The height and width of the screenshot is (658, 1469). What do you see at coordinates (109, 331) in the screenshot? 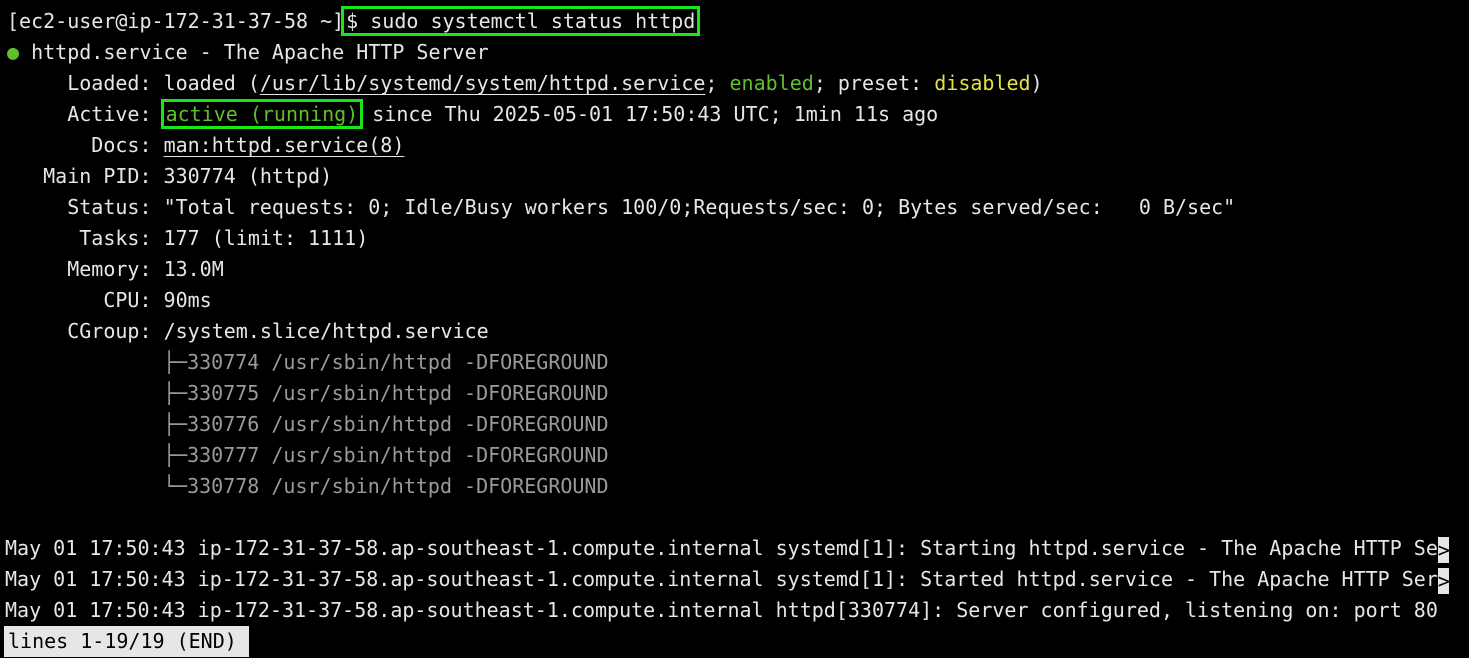
I see `cgroup-label: CGroup:` at bounding box center [109, 331].